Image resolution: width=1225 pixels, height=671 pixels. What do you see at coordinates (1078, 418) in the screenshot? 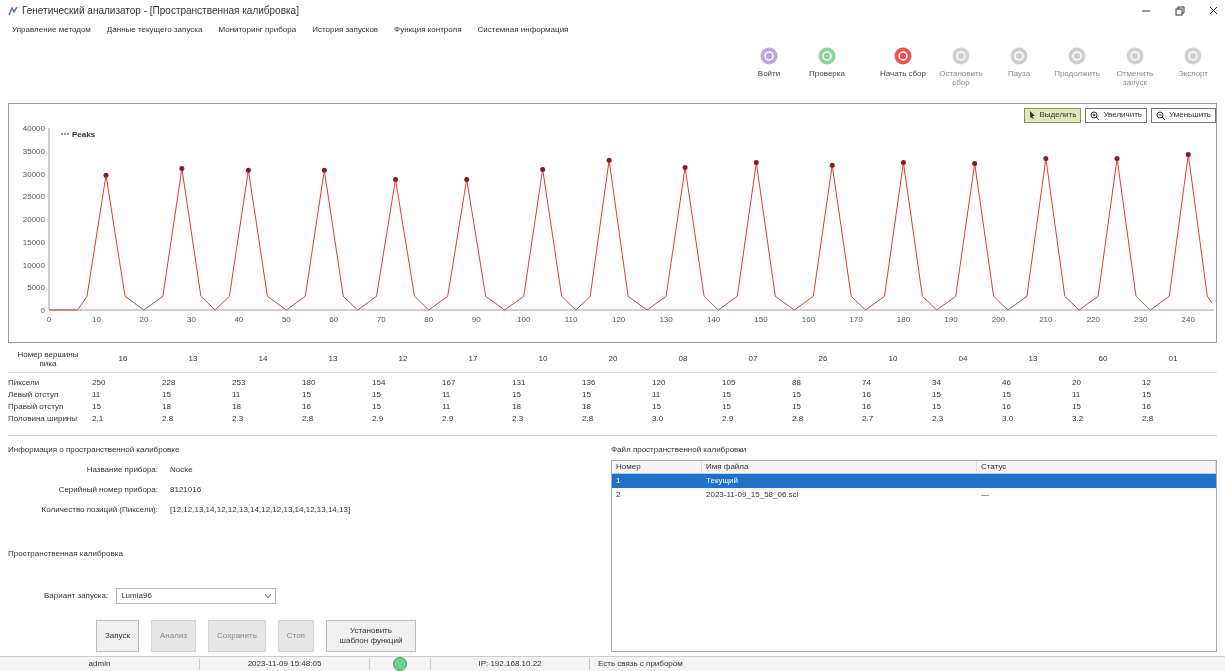
I see `table-cell-text: 3.2` at bounding box center [1078, 418].